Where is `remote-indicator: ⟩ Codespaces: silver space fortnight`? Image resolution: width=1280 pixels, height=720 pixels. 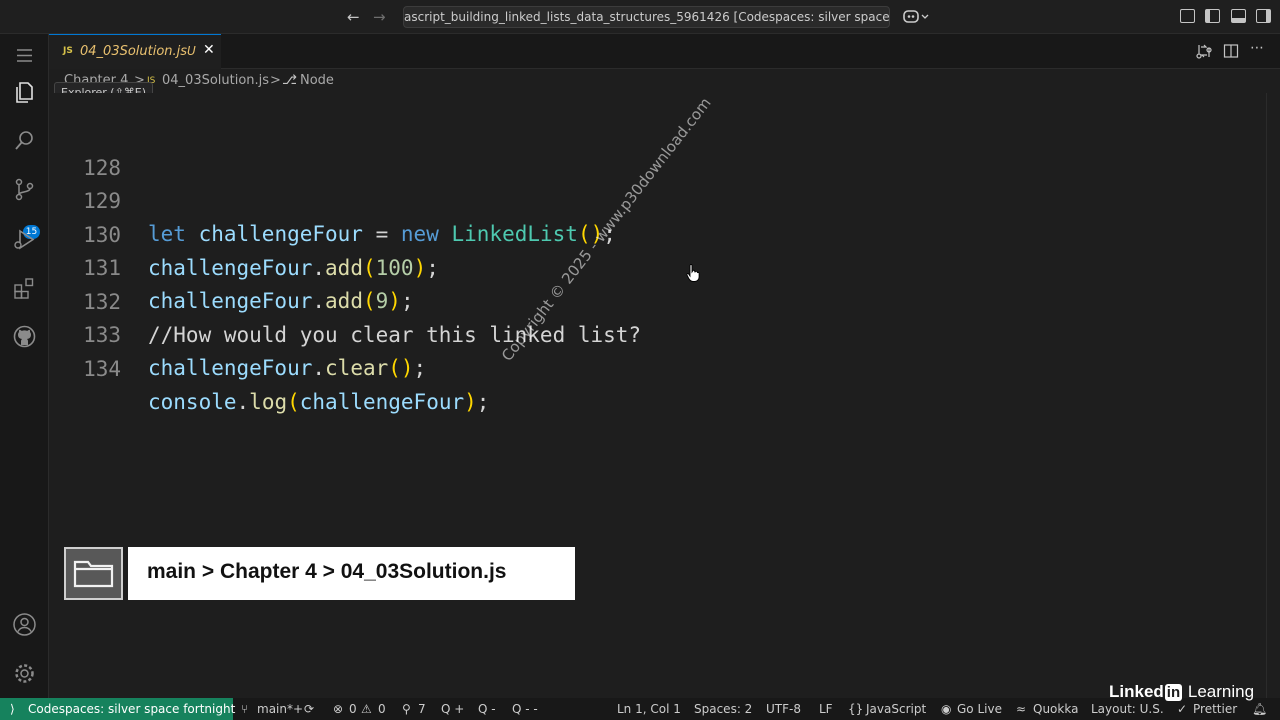 remote-indicator: ⟩ Codespaces: silver space fortnight is located at coordinates (118, 709).